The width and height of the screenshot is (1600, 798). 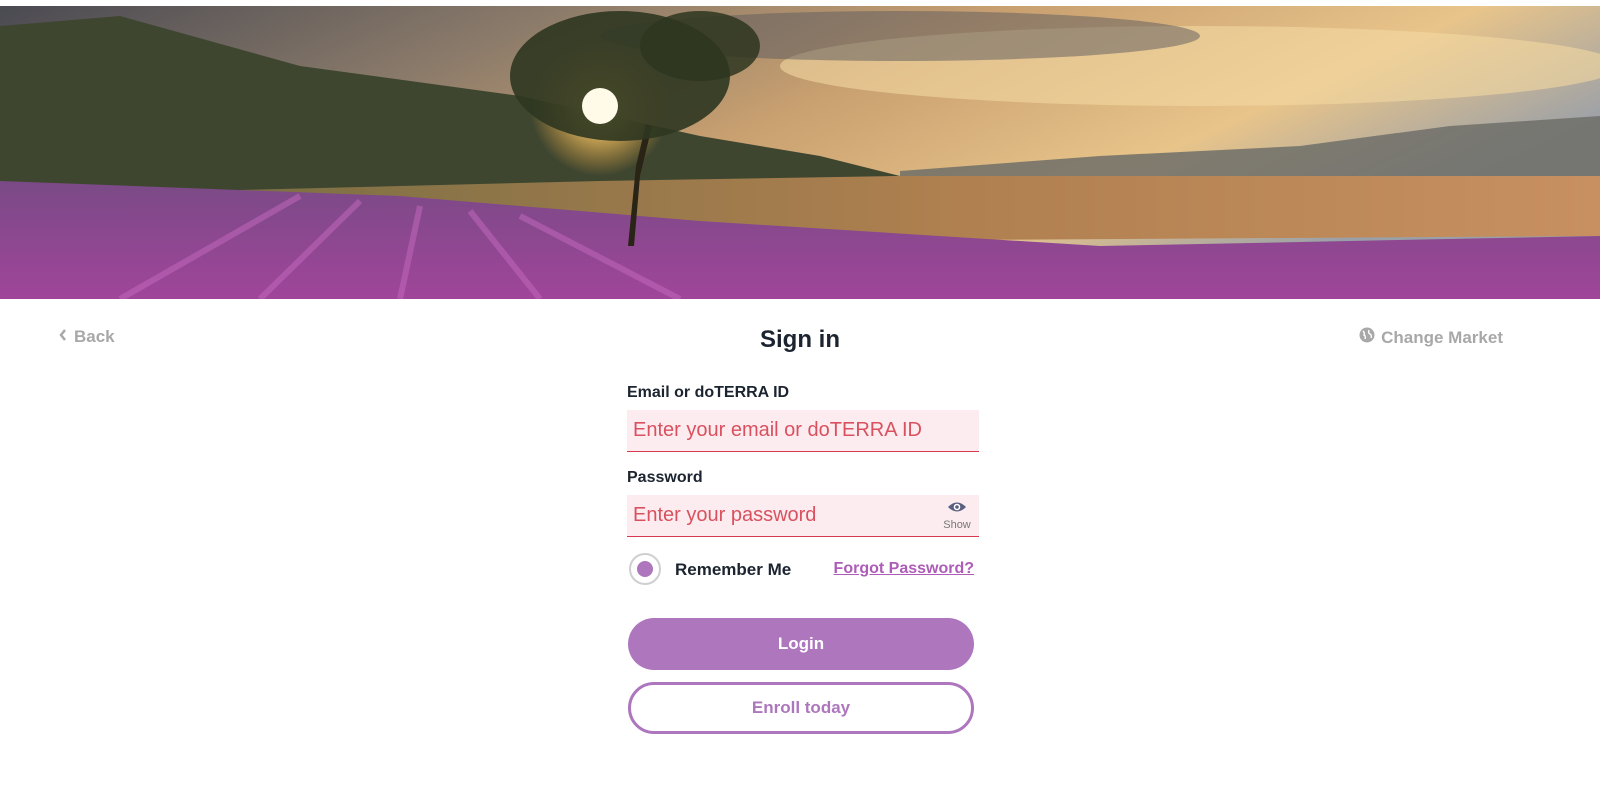 I want to click on remember-me-toggle, so click(x=645, y=569).